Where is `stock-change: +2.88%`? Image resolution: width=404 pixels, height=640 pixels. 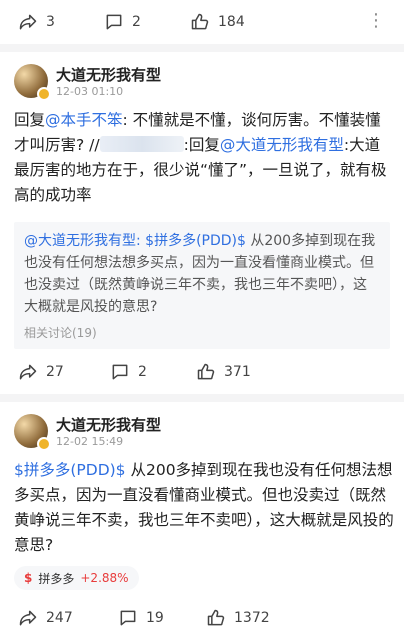 stock-change: +2.88% is located at coordinates (104, 578).